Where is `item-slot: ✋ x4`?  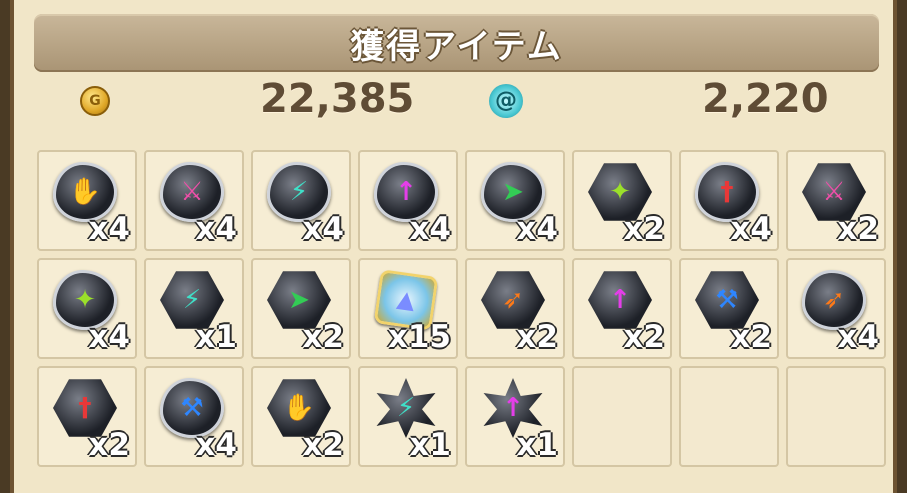
item-slot: ✋ x4 is located at coordinates (87, 200).